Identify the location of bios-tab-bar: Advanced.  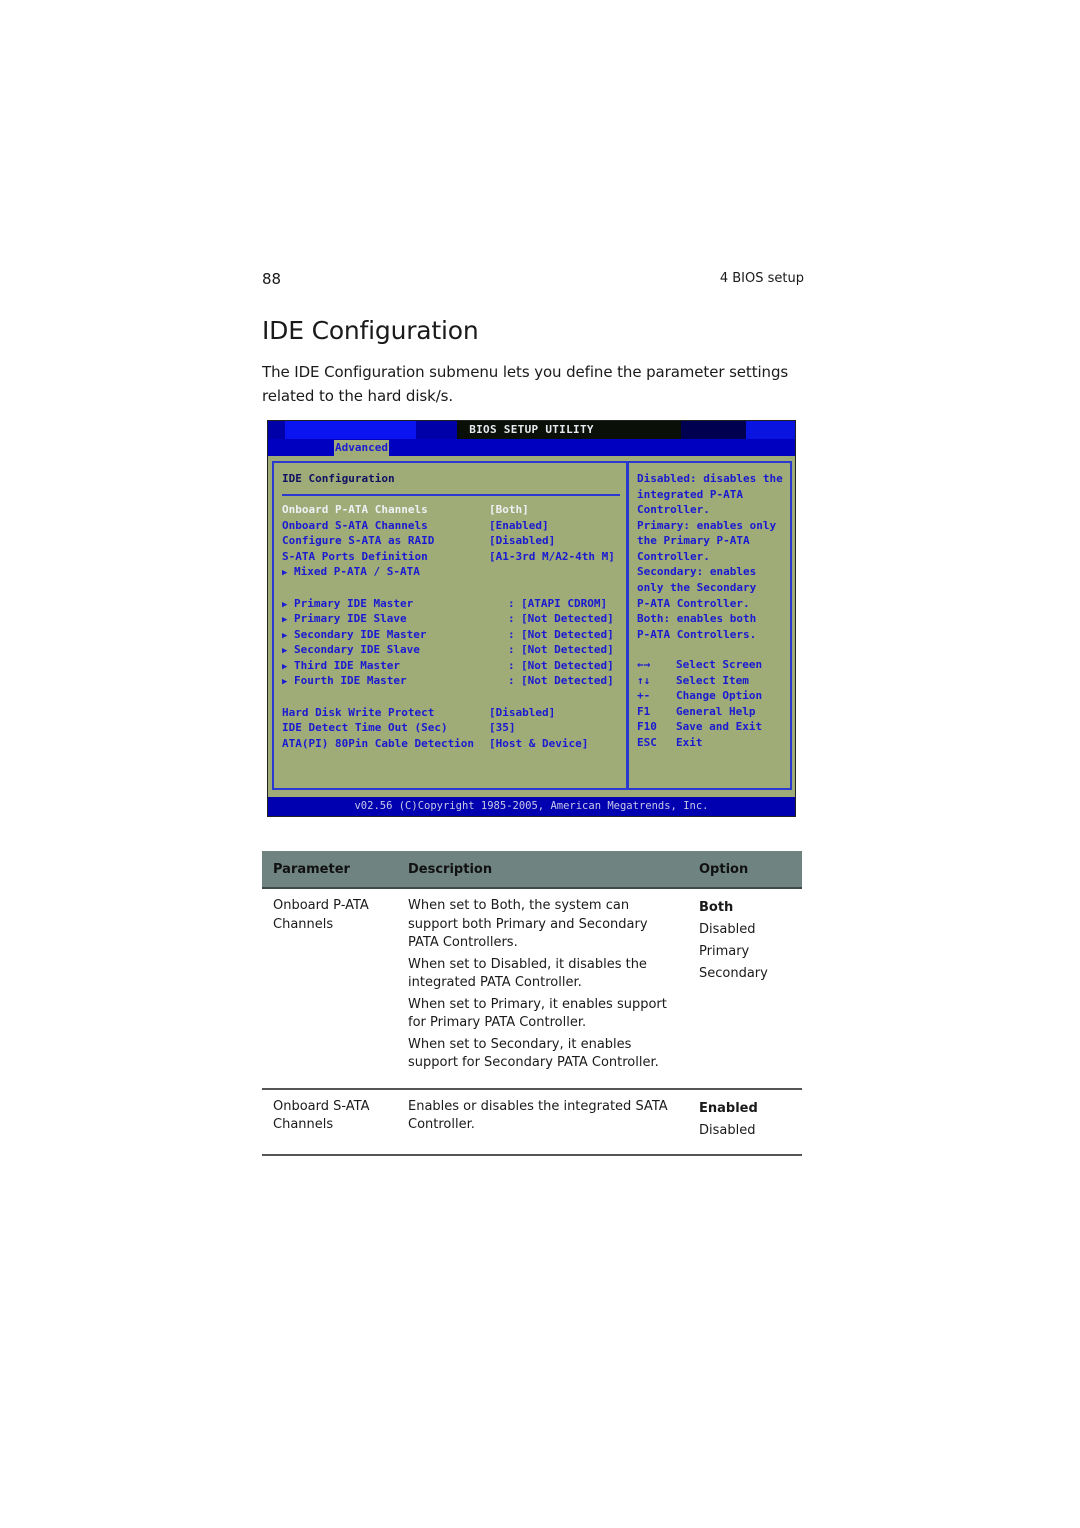
(531, 447).